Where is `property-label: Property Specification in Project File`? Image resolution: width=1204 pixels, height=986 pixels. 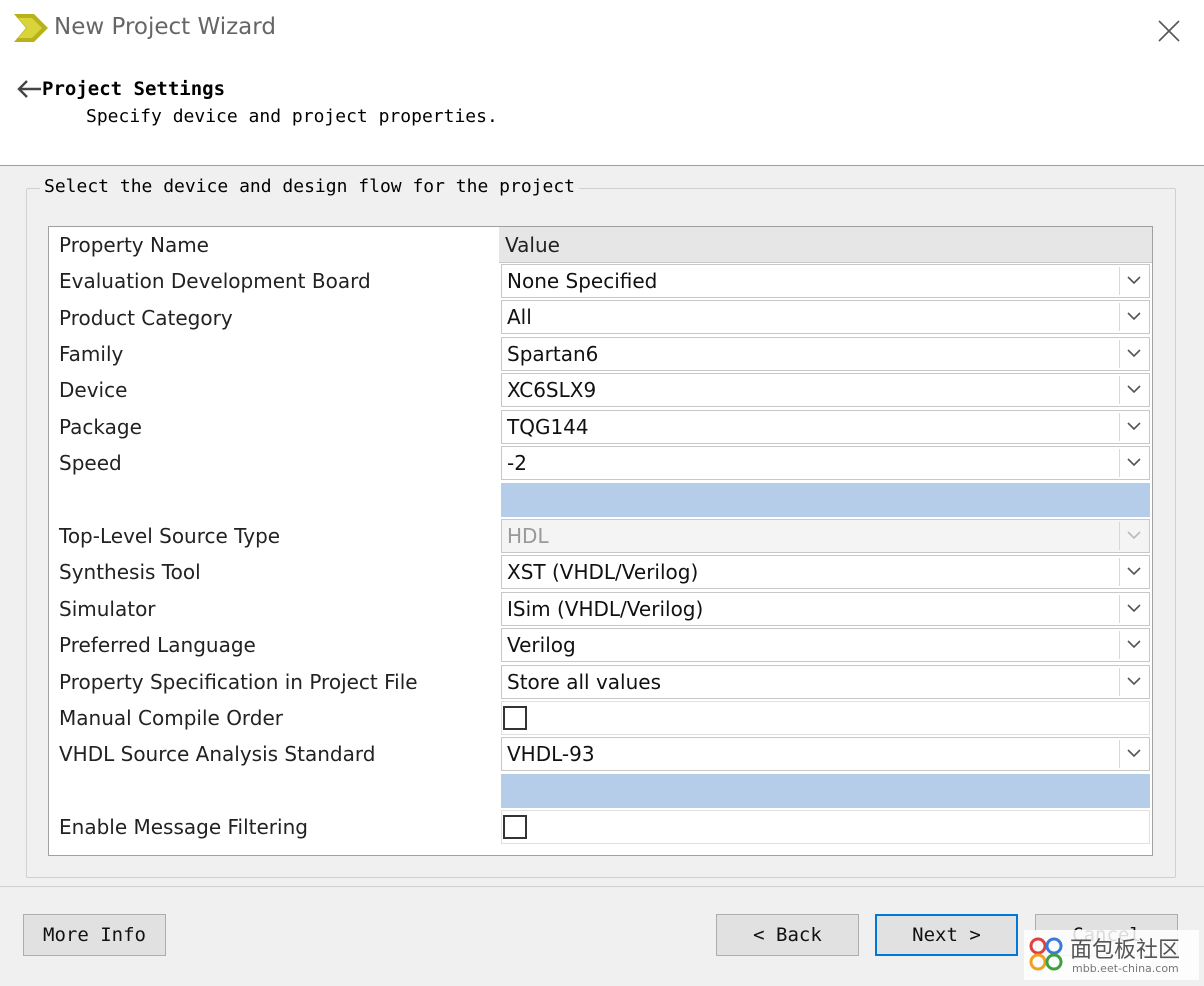
property-label: Property Specification in Project File is located at coordinates (238, 682).